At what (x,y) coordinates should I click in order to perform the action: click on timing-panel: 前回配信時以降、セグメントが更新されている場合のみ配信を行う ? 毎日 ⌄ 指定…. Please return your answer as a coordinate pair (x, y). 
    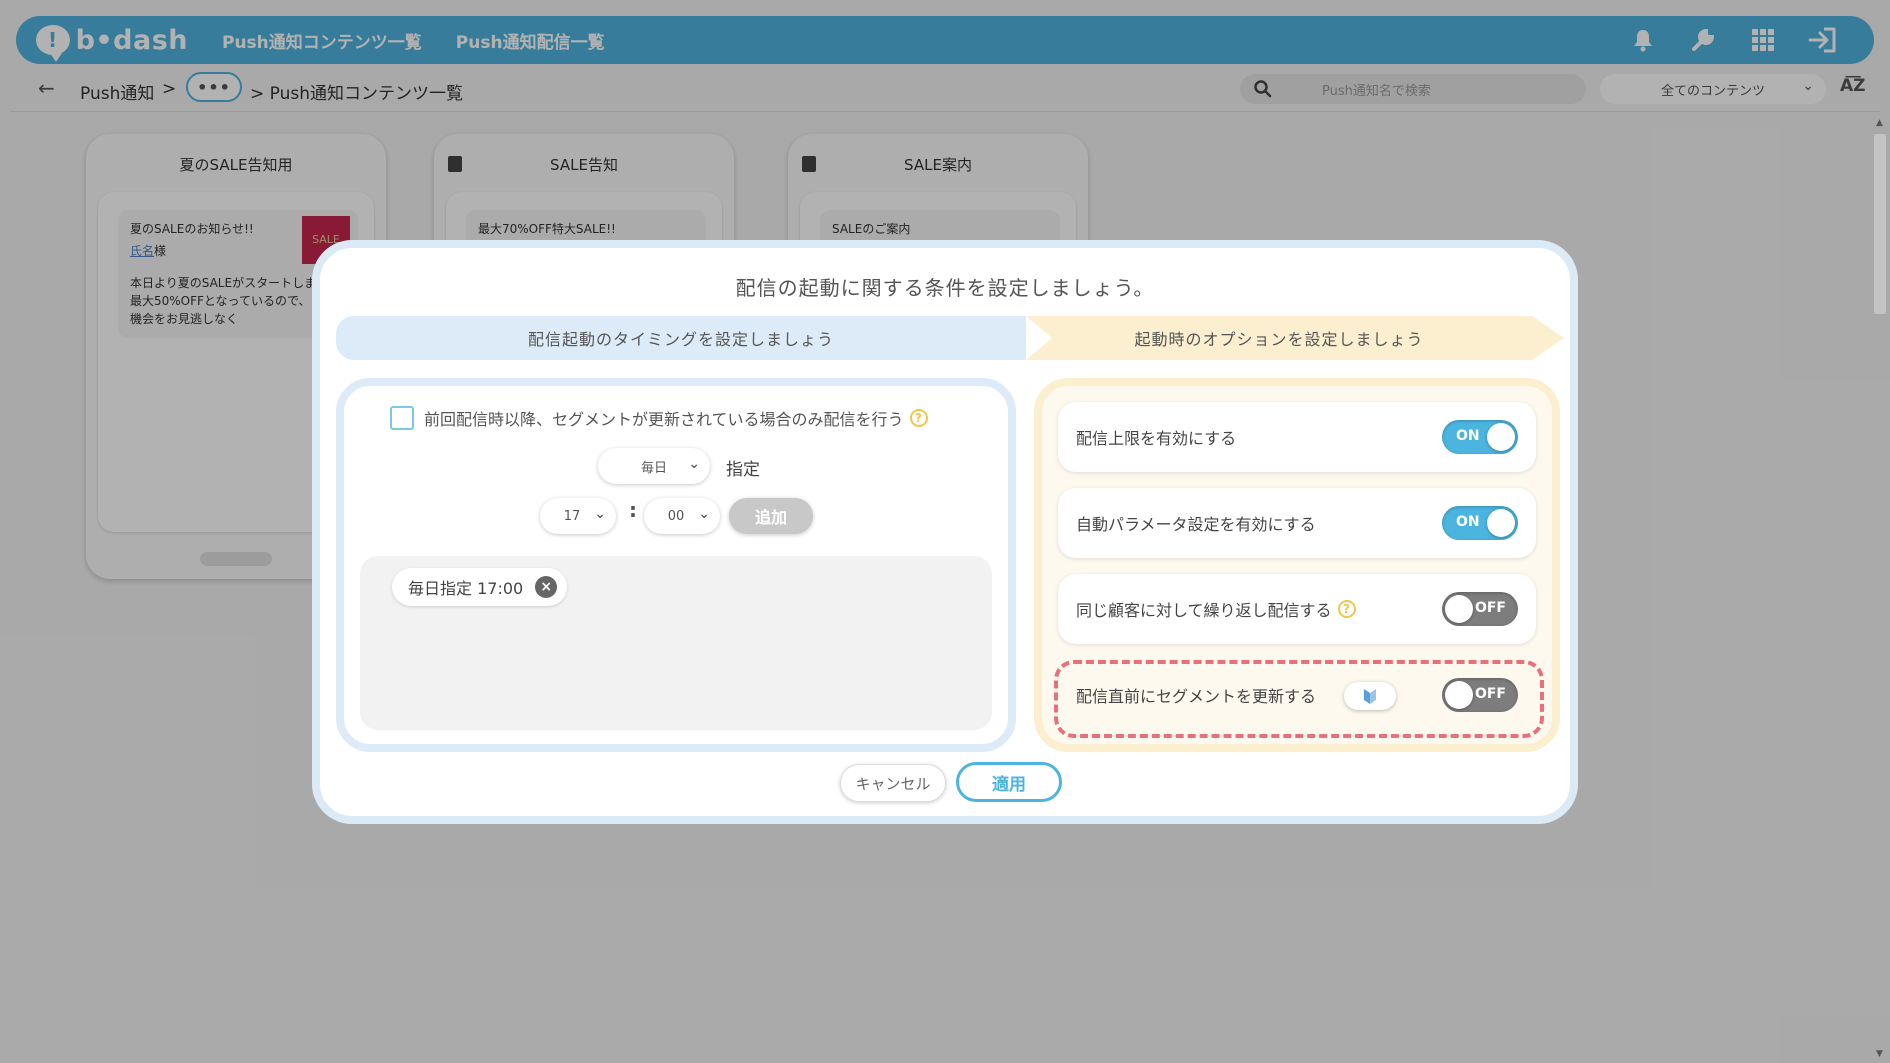
    Looking at the image, I should click on (676, 565).